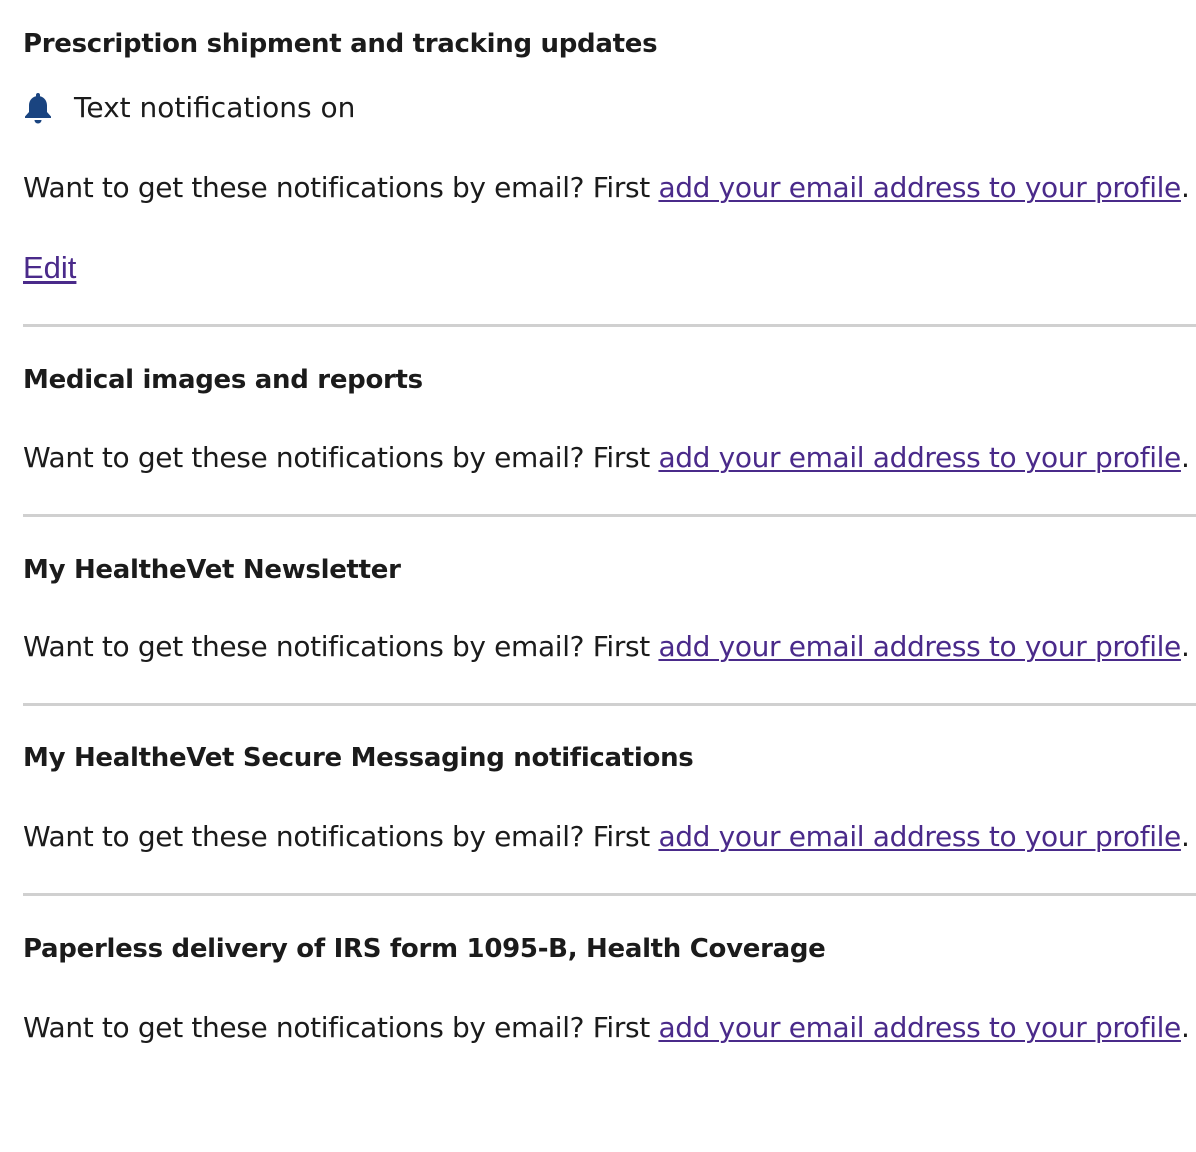 Image resolution: width=1196 pixels, height=1152 pixels. I want to click on edit-link: Edit, so click(49, 268).